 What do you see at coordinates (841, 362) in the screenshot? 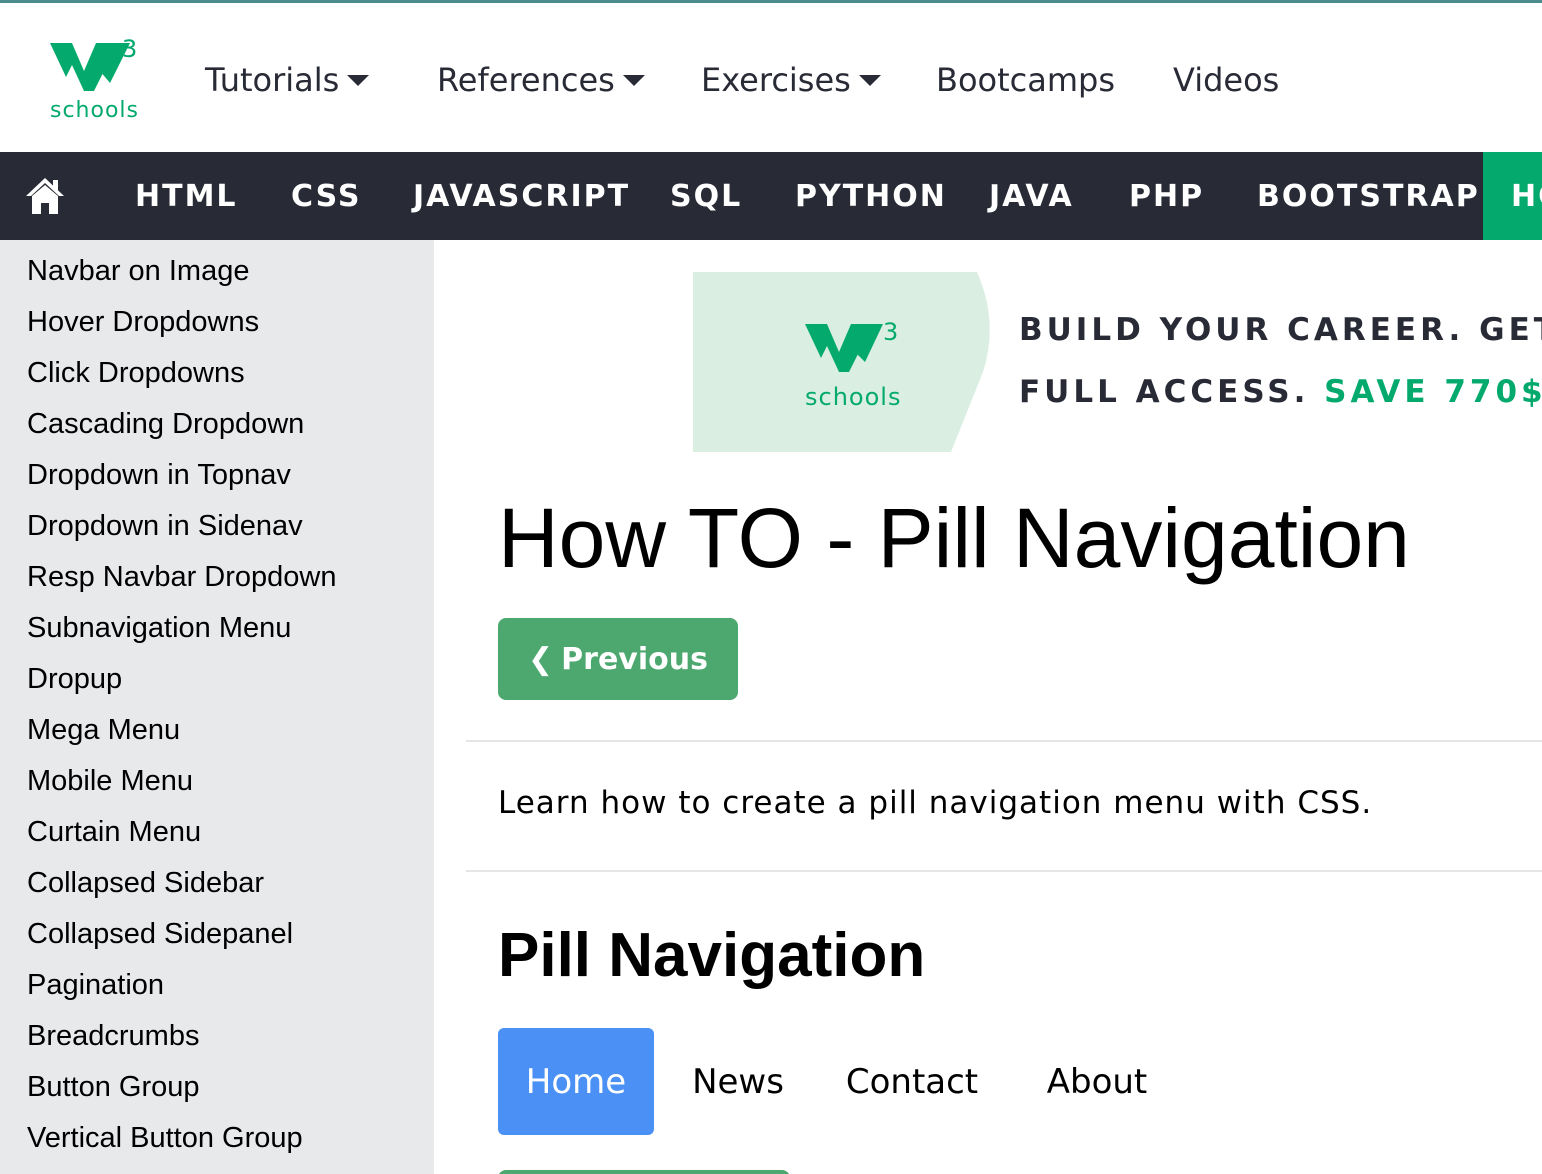
I see `ad-logo-panel: 3 schools` at bounding box center [841, 362].